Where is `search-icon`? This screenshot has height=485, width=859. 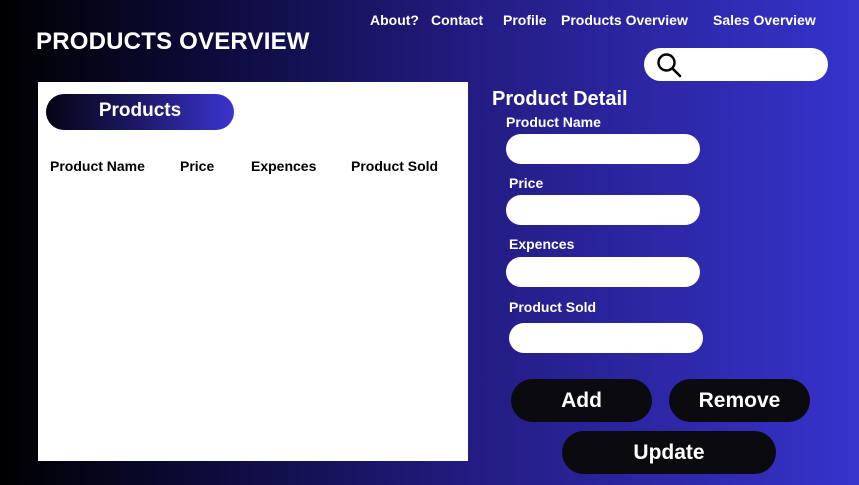 search-icon is located at coordinates (669, 65).